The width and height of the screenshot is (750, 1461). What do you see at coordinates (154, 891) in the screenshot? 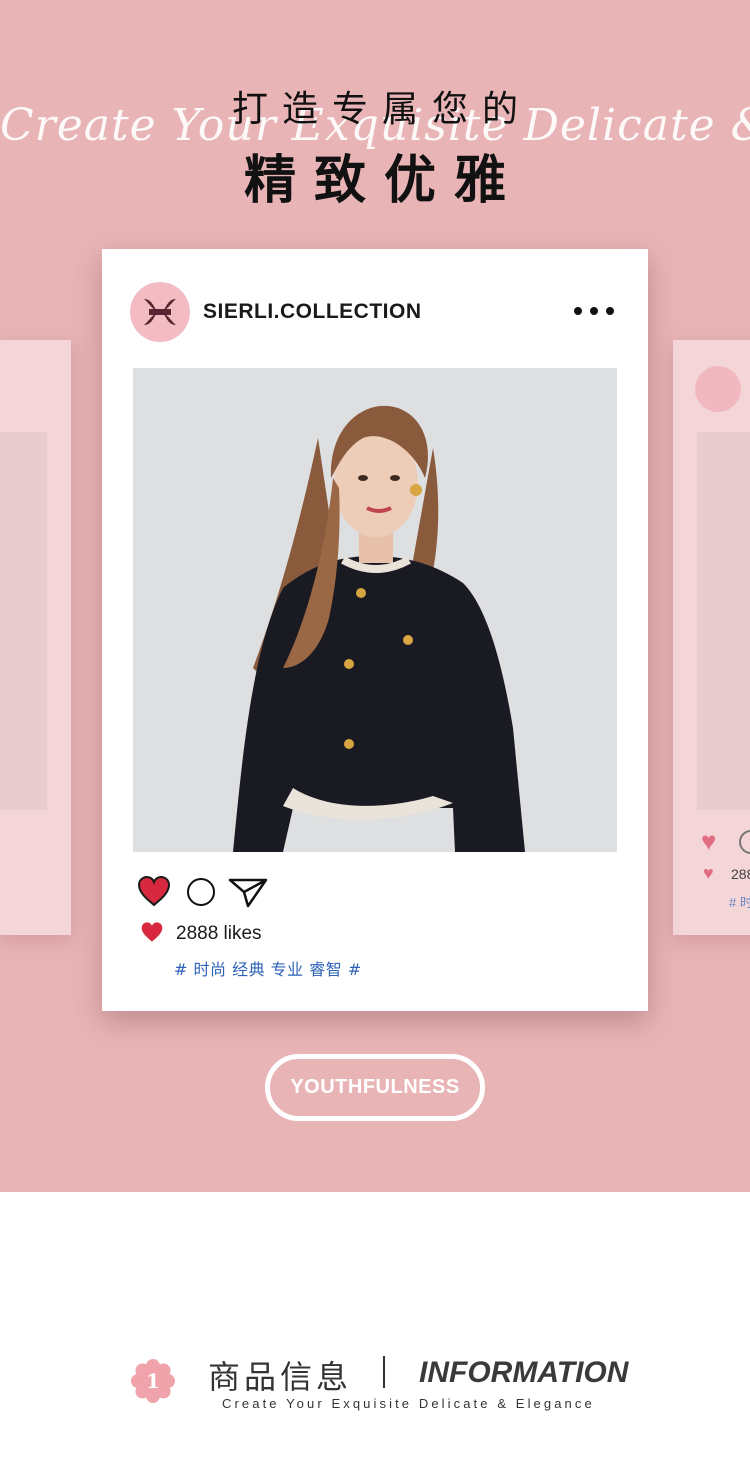
I see `heart-icon` at bounding box center [154, 891].